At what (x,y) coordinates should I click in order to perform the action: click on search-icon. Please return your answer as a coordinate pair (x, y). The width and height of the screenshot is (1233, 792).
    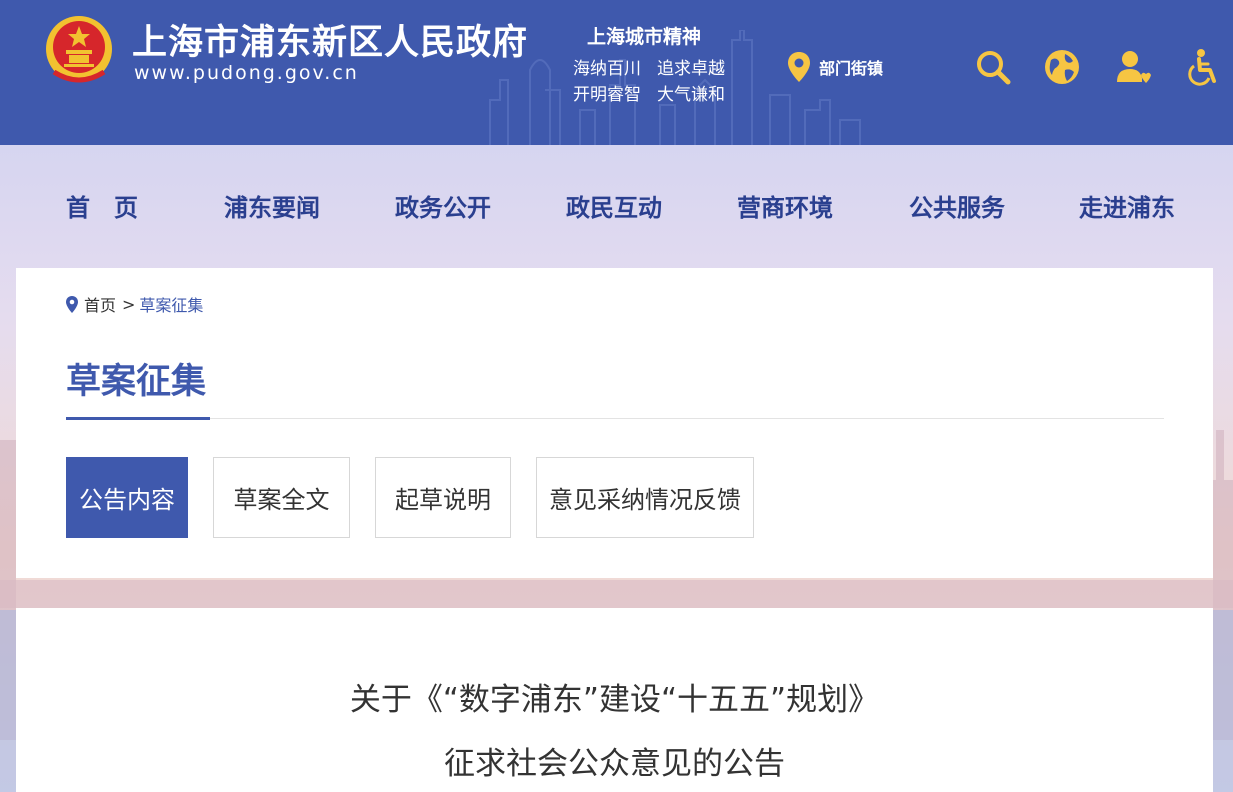
    Looking at the image, I should click on (993, 67).